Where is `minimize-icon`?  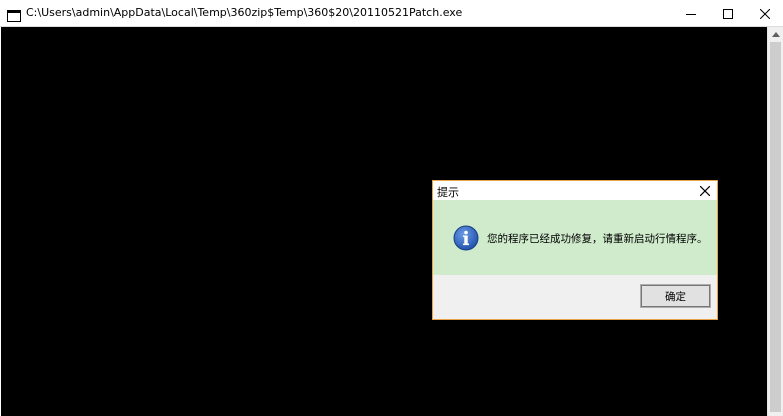 minimize-icon is located at coordinates (690, 14).